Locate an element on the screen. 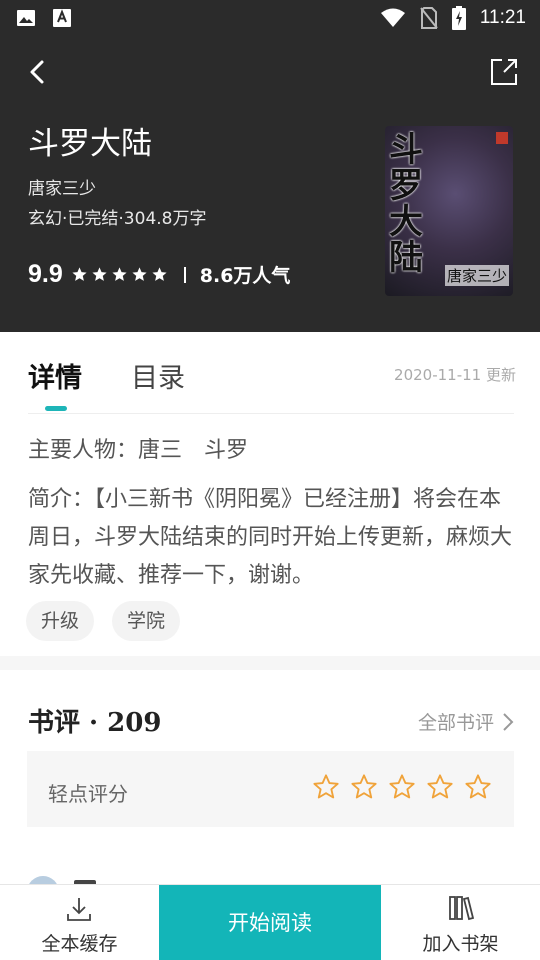  bottom-action-bar: 全本缓存 开始阅读 加入书架 is located at coordinates (270, 922).